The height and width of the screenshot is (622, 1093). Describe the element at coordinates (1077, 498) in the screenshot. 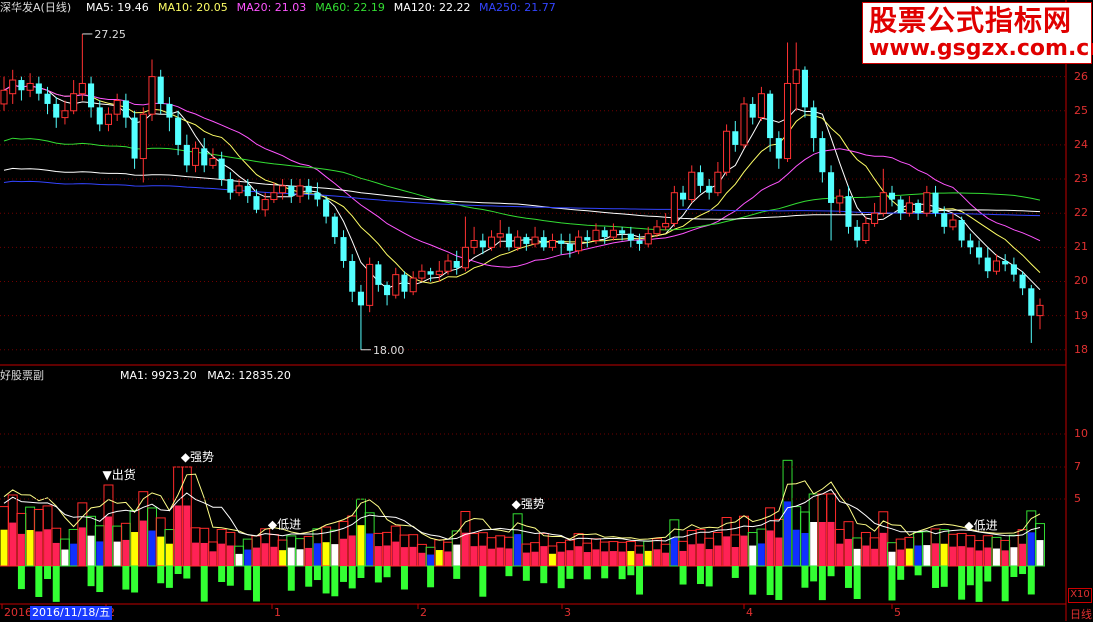

I see `sub-tick-label: 5` at that location.